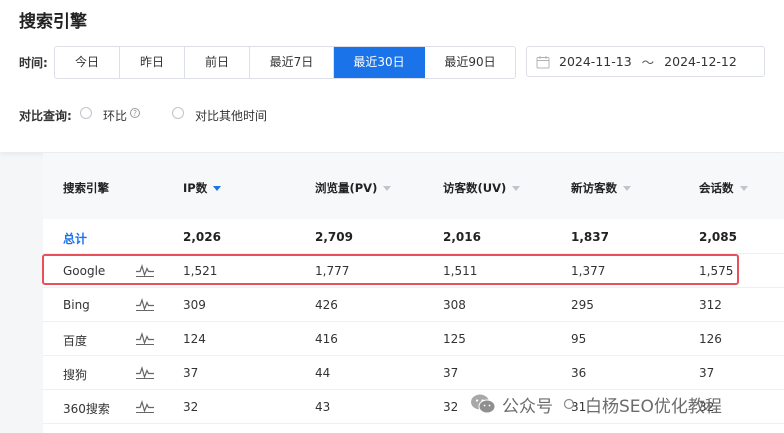 The width and height of the screenshot is (784, 433). Describe the element at coordinates (413, 237) in the screenshot. I see `table-row-total: 总计 2,026 2,709 2,016 1,837 2,085` at that location.